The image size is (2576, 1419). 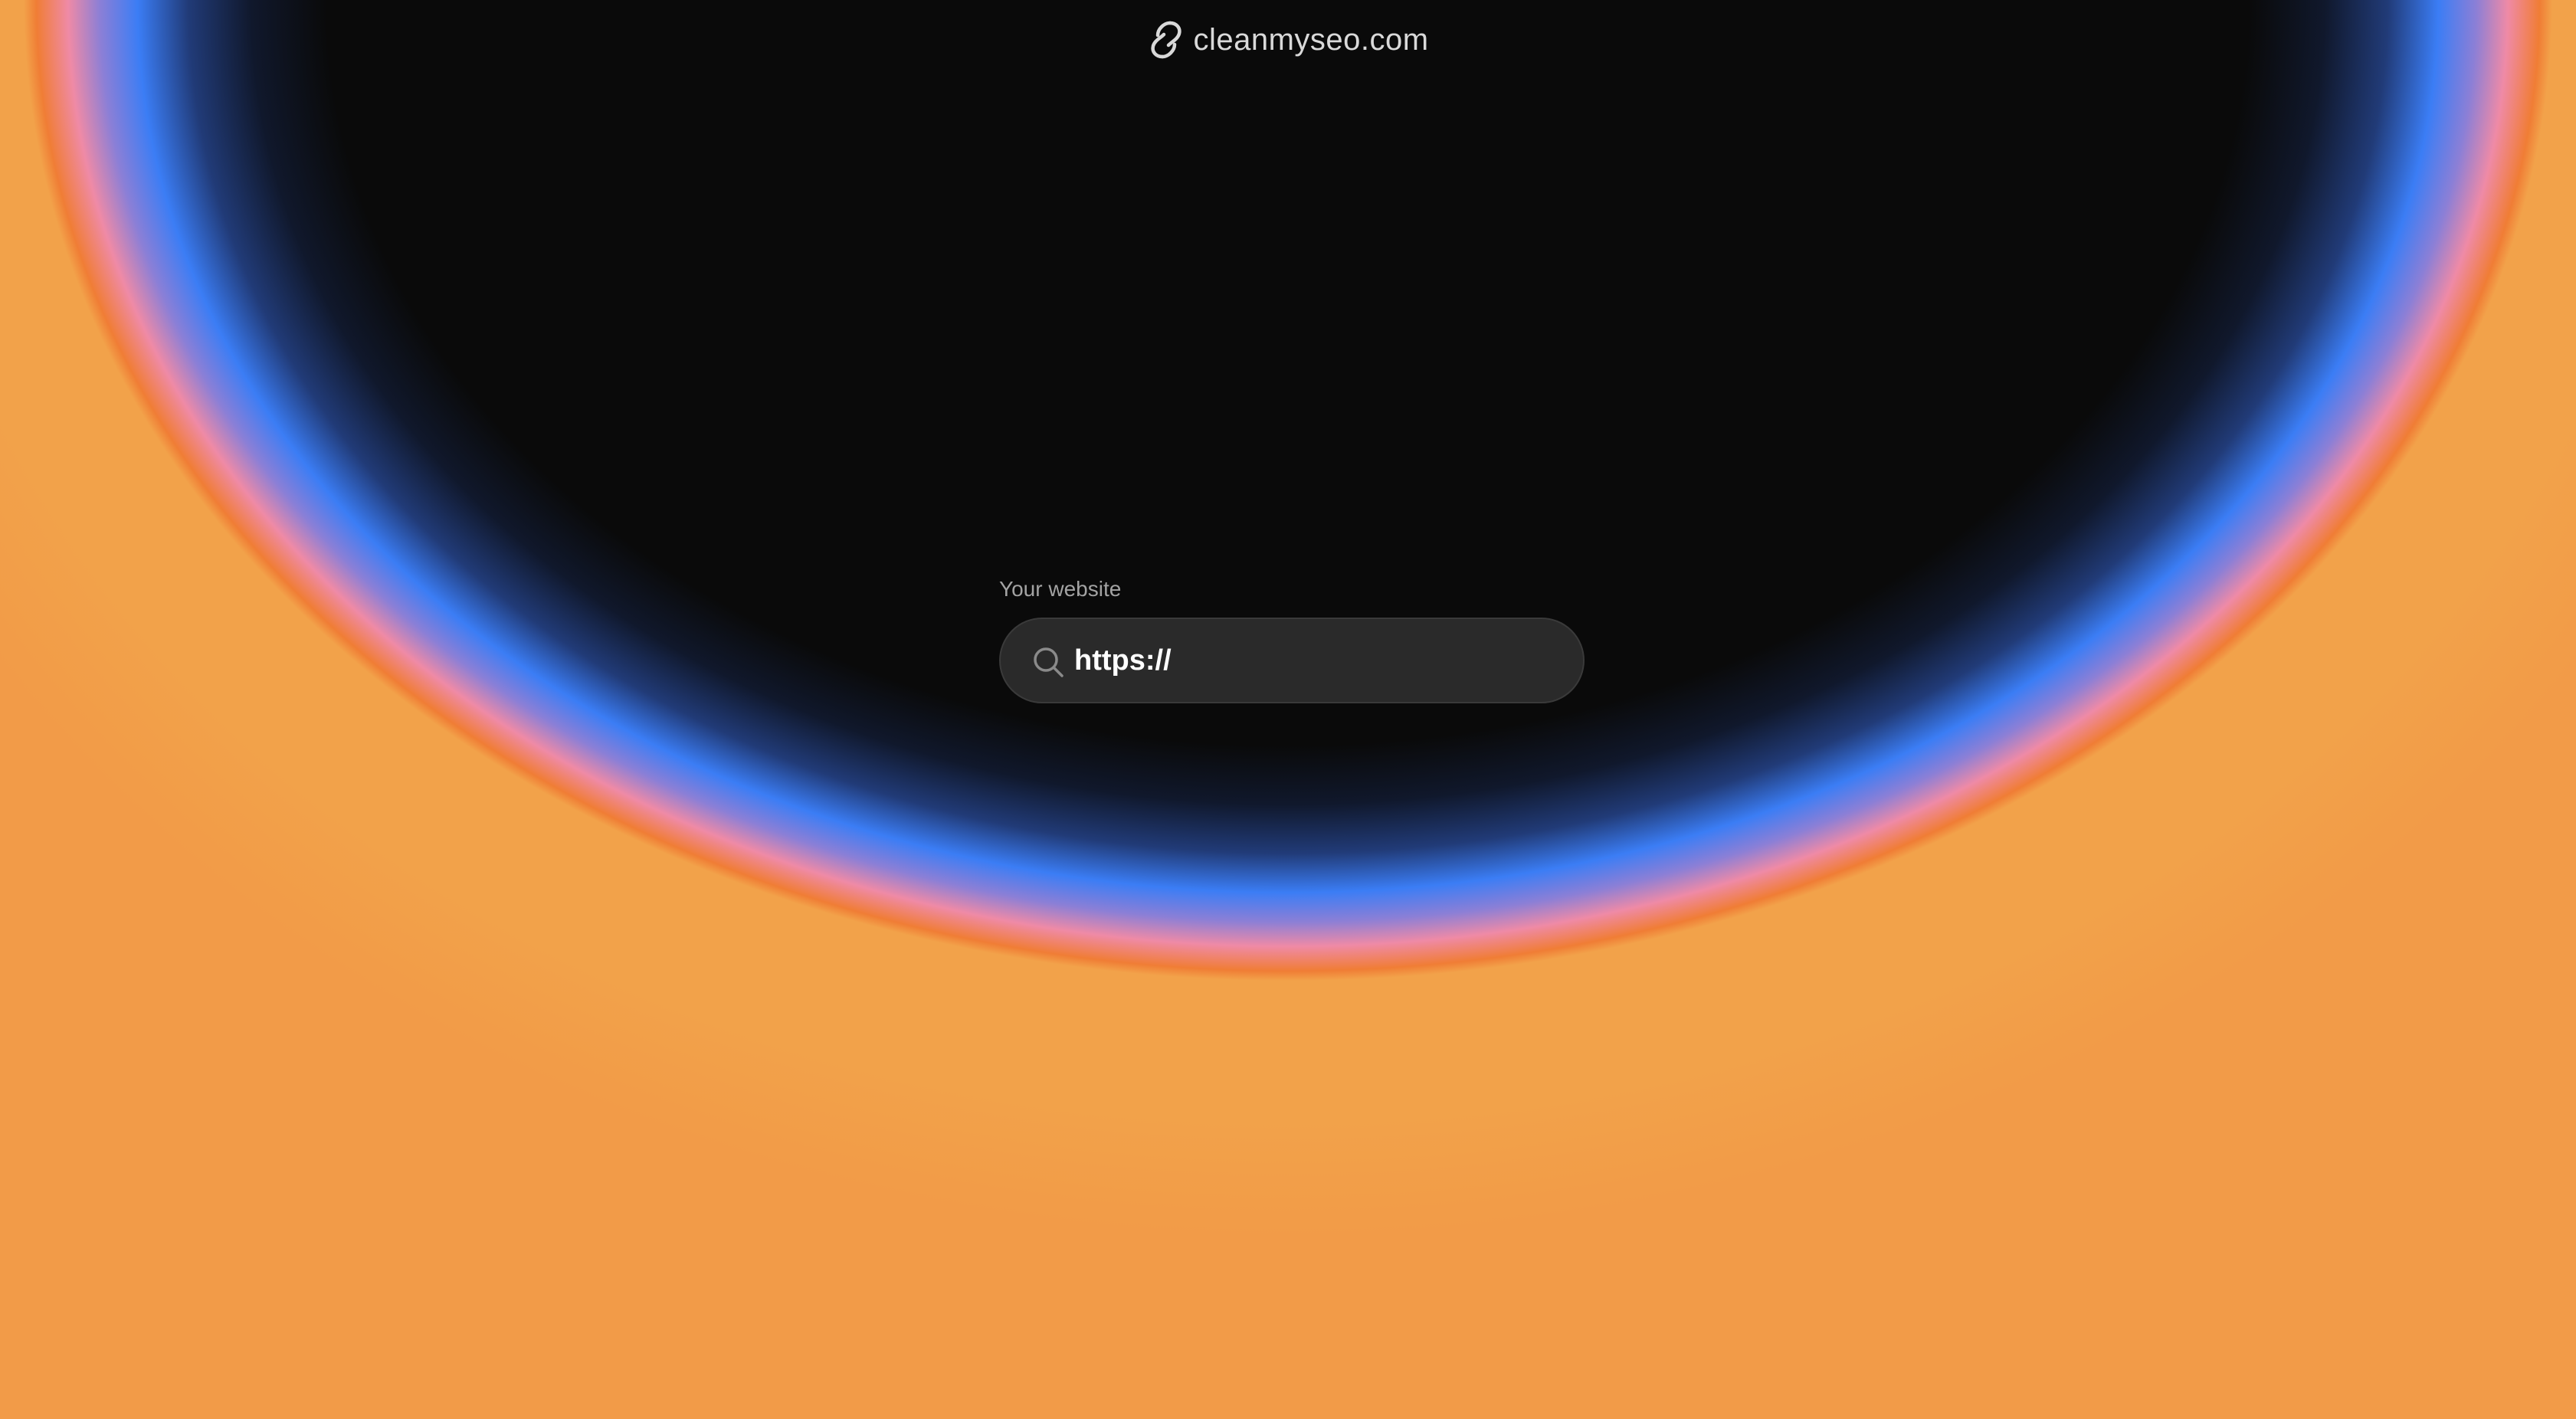 What do you see at coordinates (1311, 39) in the screenshot?
I see `brand-name: cleanmyseo.com` at bounding box center [1311, 39].